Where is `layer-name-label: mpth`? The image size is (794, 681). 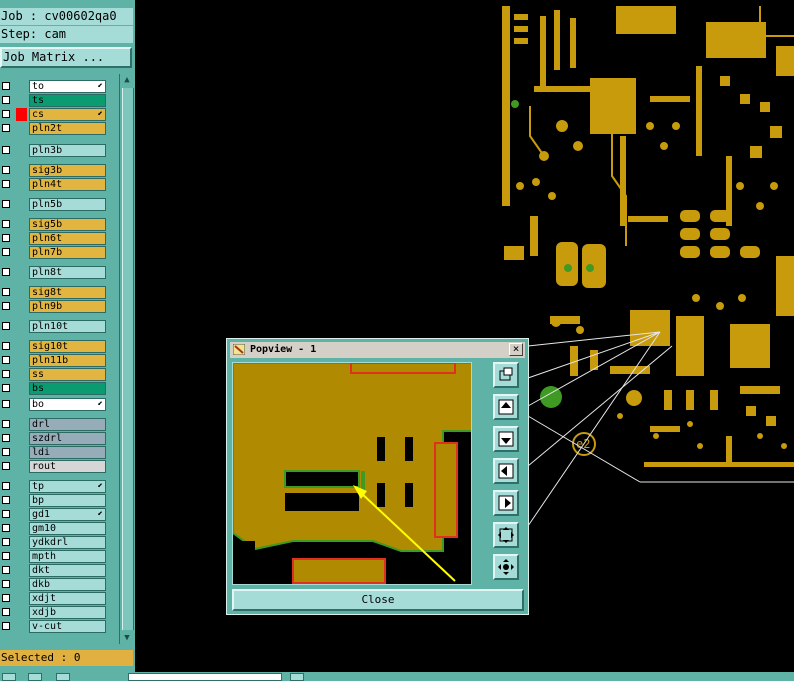
layer-name-label: mpth is located at coordinates (67, 556).